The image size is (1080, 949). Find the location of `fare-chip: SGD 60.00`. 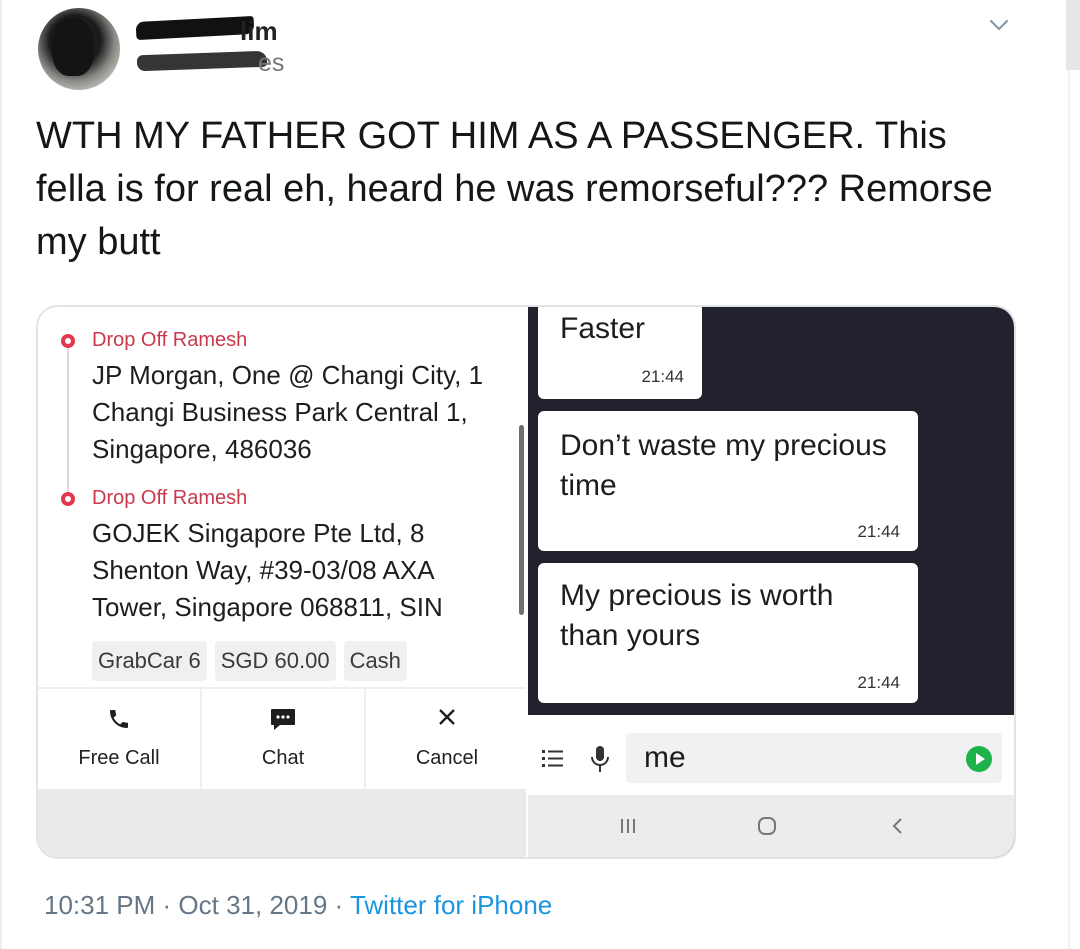

fare-chip: SGD 60.00 is located at coordinates (275, 661).